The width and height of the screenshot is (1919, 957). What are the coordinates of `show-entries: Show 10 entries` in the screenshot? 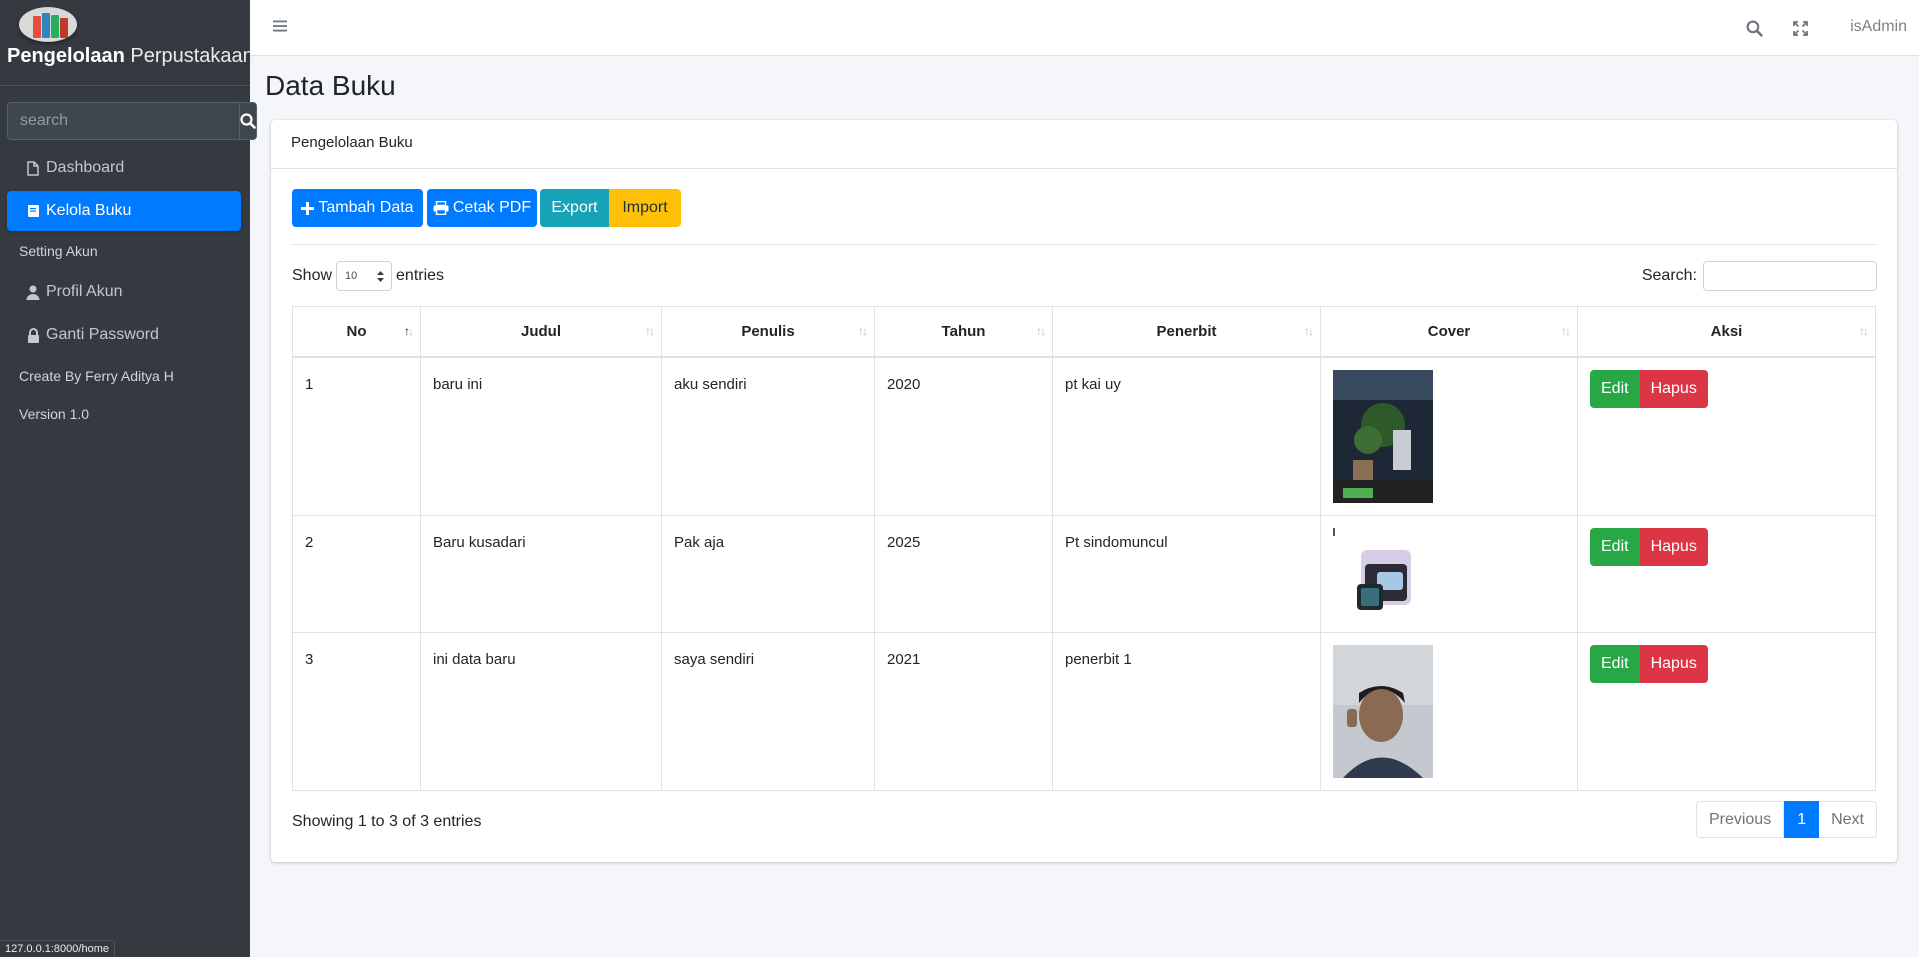 It's located at (368, 276).